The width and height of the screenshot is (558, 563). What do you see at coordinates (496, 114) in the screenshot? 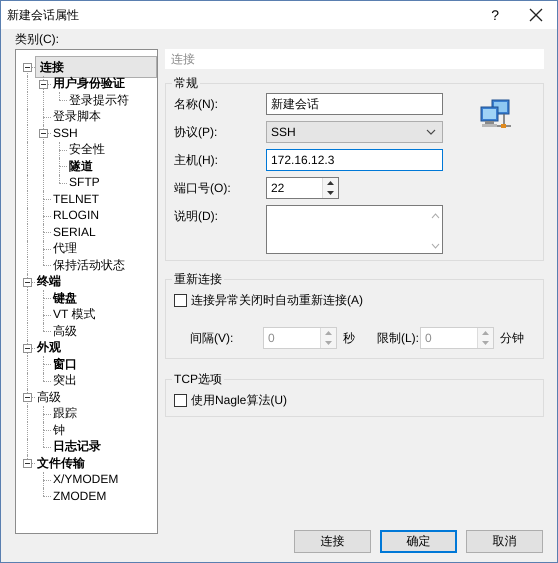
I see `network-computers-icon` at bounding box center [496, 114].